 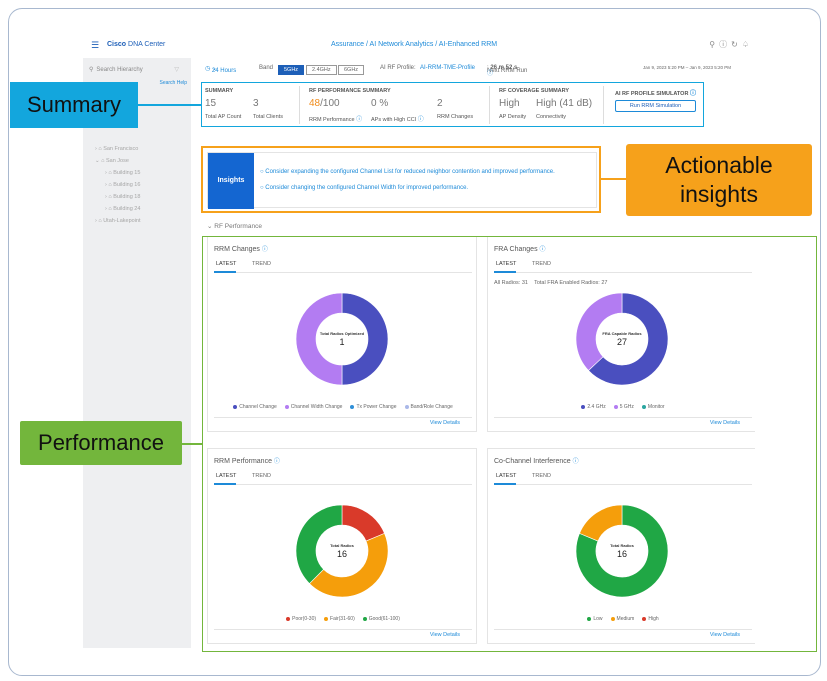 What do you see at coordinates (351, 70) in the screenshot?
I see `band-6ghz-button: 6GHz` at bounding box center [351, 70].